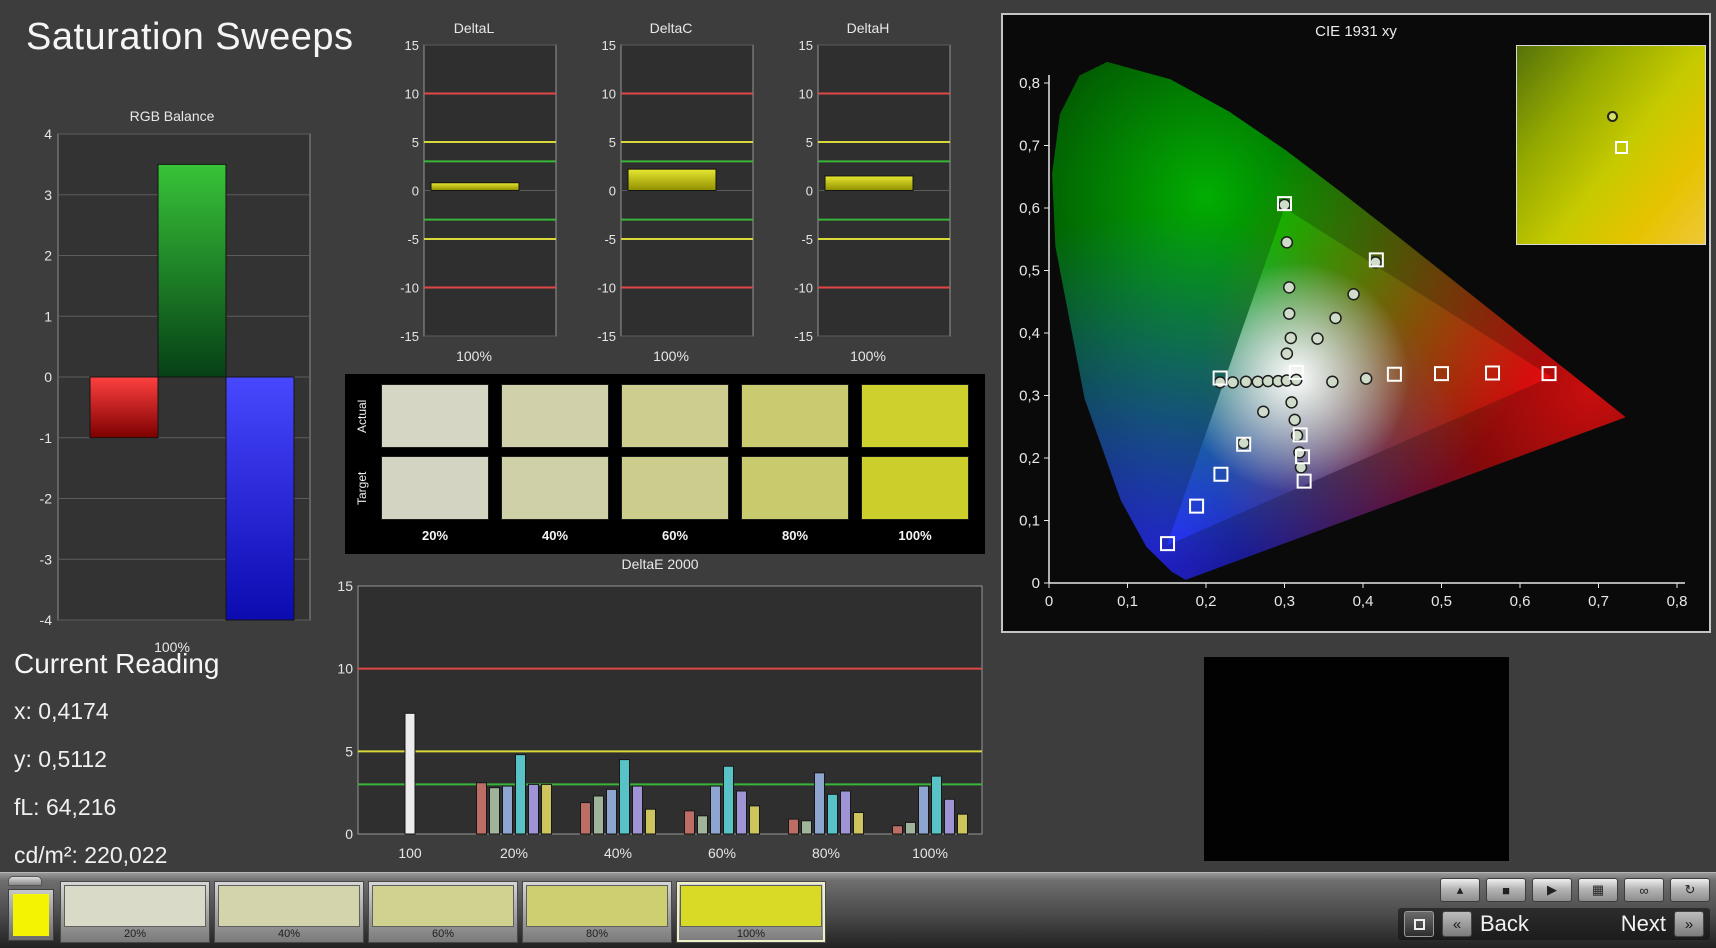 This screenshot has height=948, width=1716. Describe the element at coordinates (46, 438) in the screenshot. I see `svg-text: -1` at that location.